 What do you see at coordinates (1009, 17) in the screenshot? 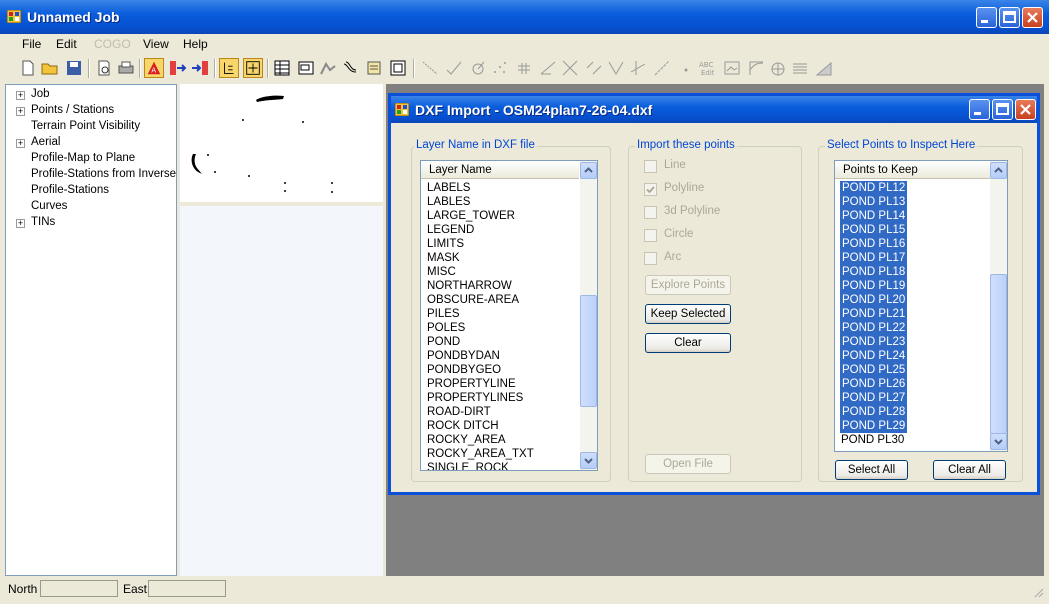
I see `maximize-button` at bounding box center [1009, 17].